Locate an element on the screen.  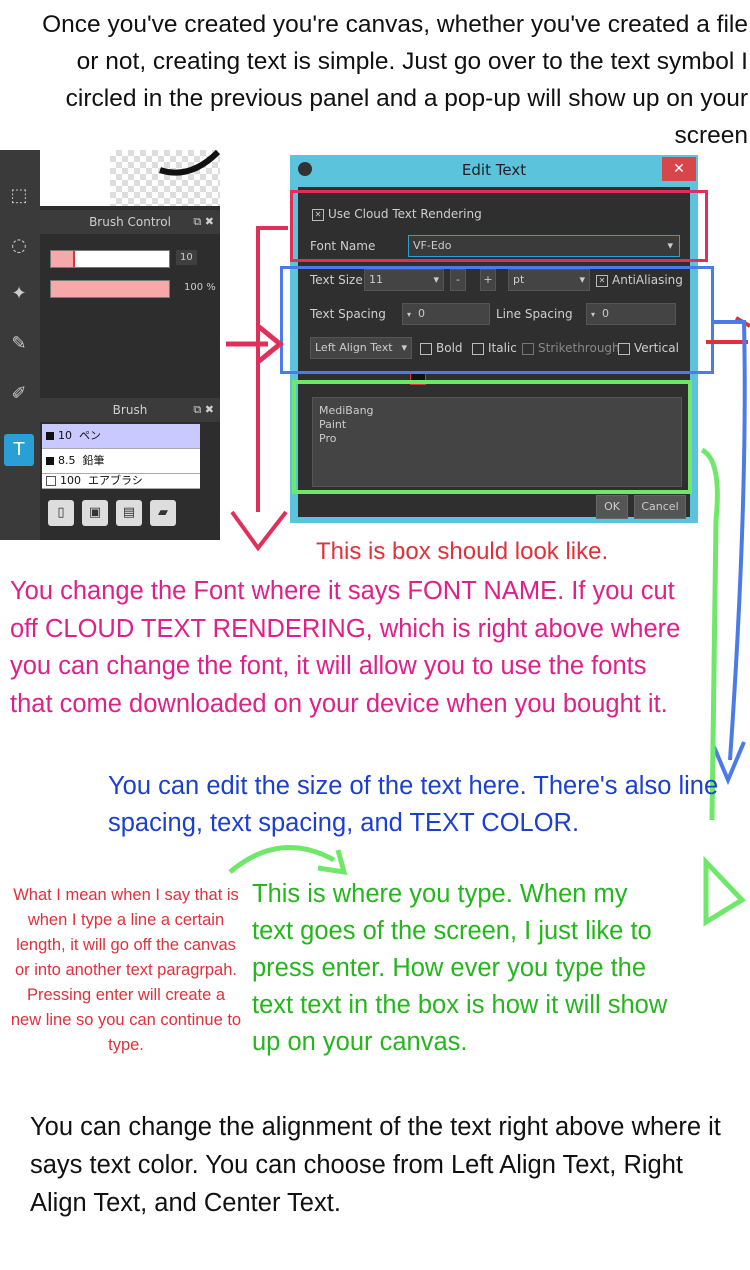
close-button: ✕ is located at coordinates (679, 169).